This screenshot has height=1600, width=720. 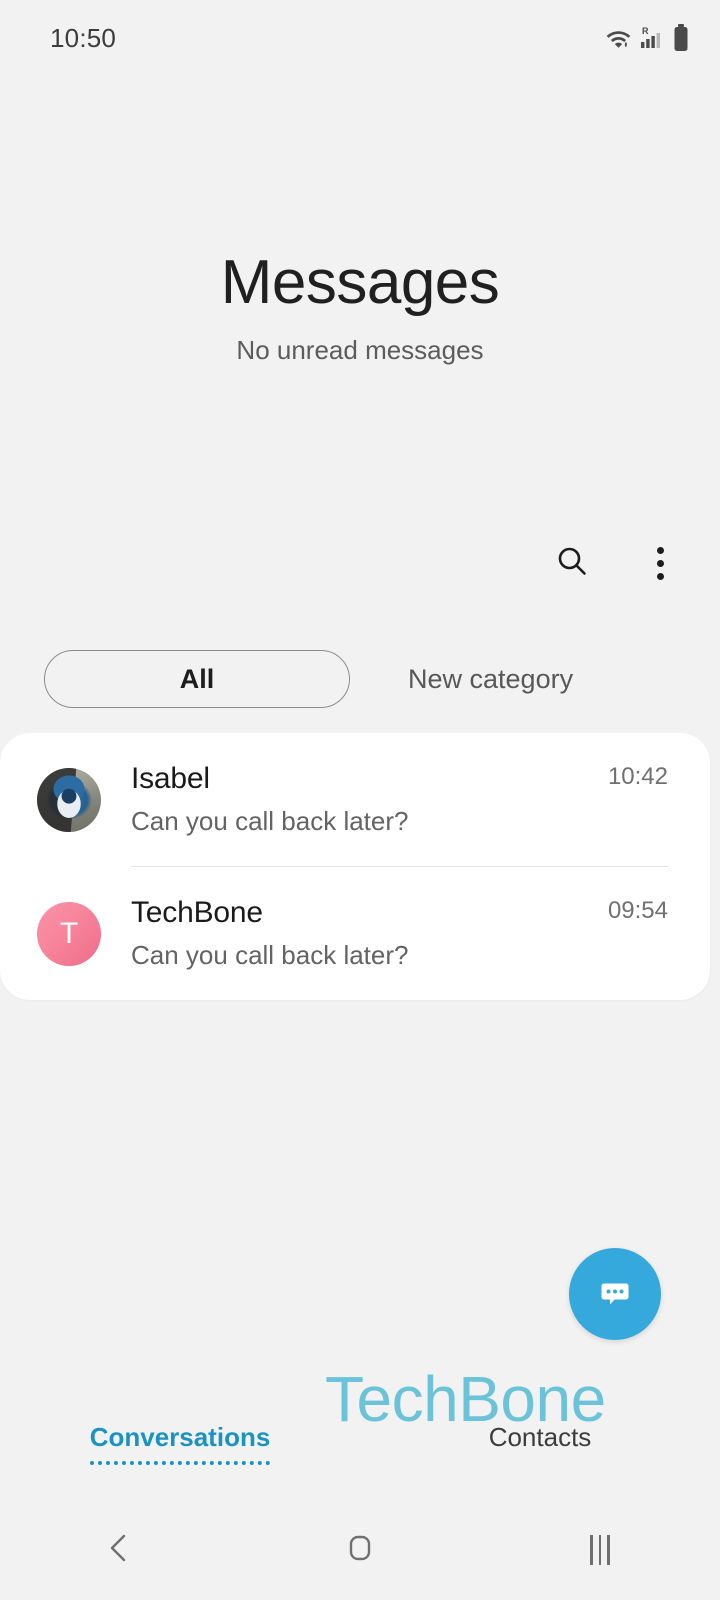 I want to click on chip-all: All, so click(x=197, y=679).